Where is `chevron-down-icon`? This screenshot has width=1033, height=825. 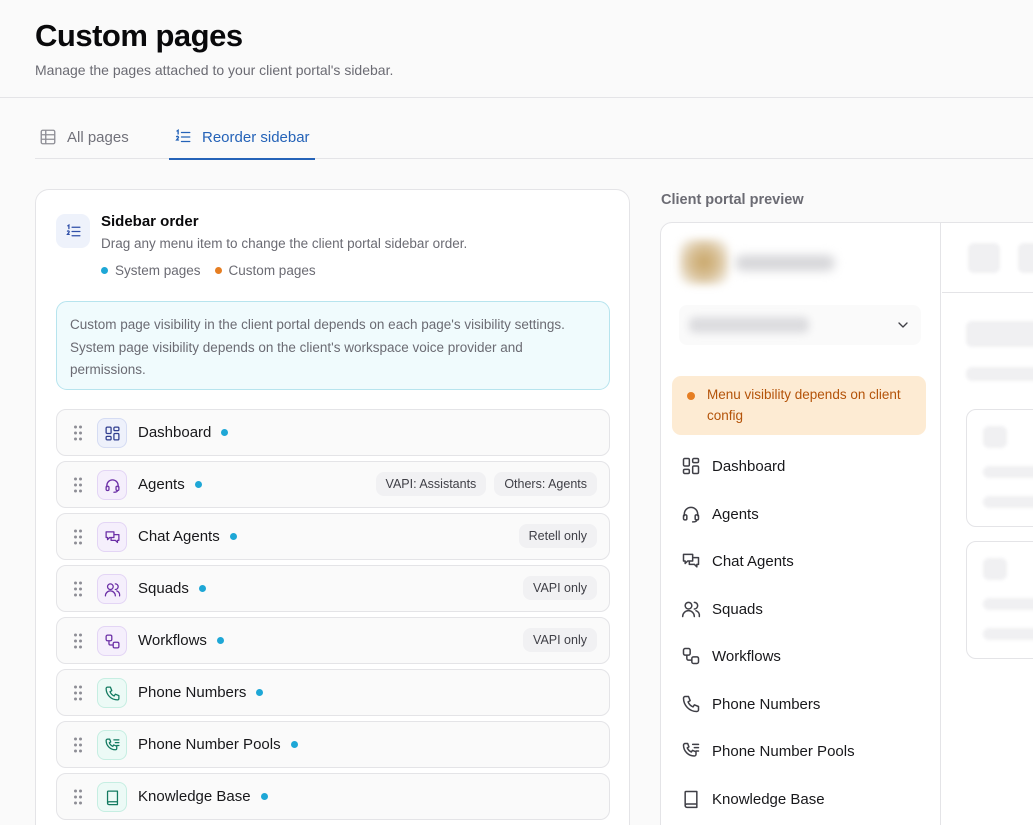
chevron-down-icon is located at coordinates (903, 325).